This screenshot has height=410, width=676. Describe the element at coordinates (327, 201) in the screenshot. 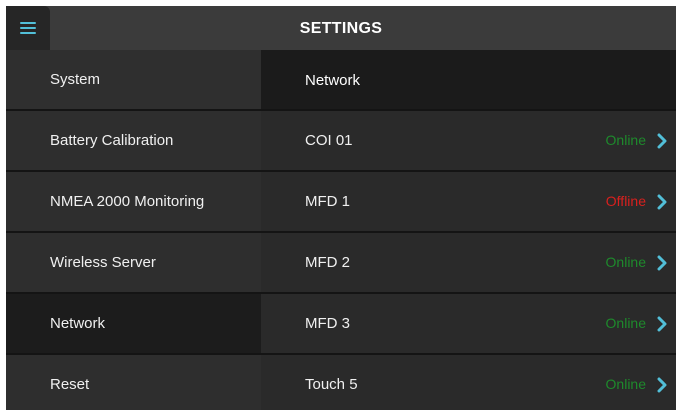

I see `device-name: MFD 1` at that location.